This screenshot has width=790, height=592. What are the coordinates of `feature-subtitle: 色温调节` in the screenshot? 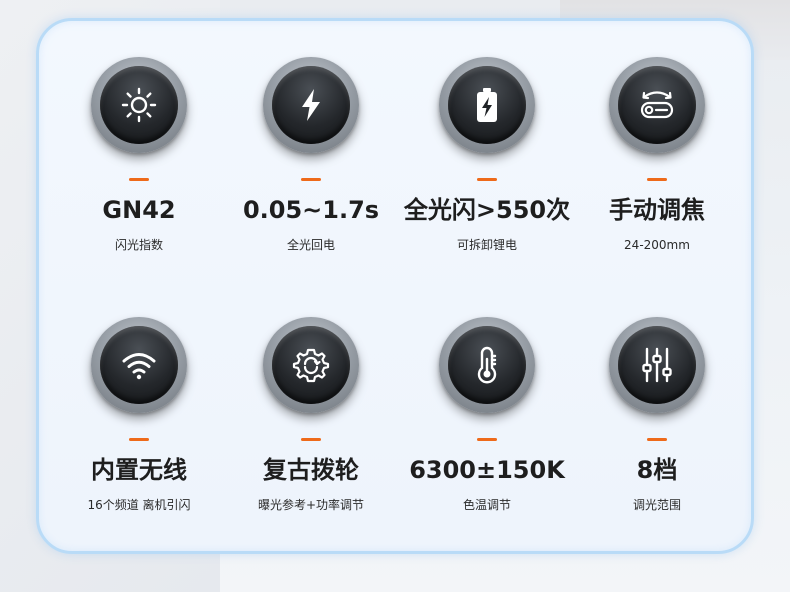 It's located at (486, 505).